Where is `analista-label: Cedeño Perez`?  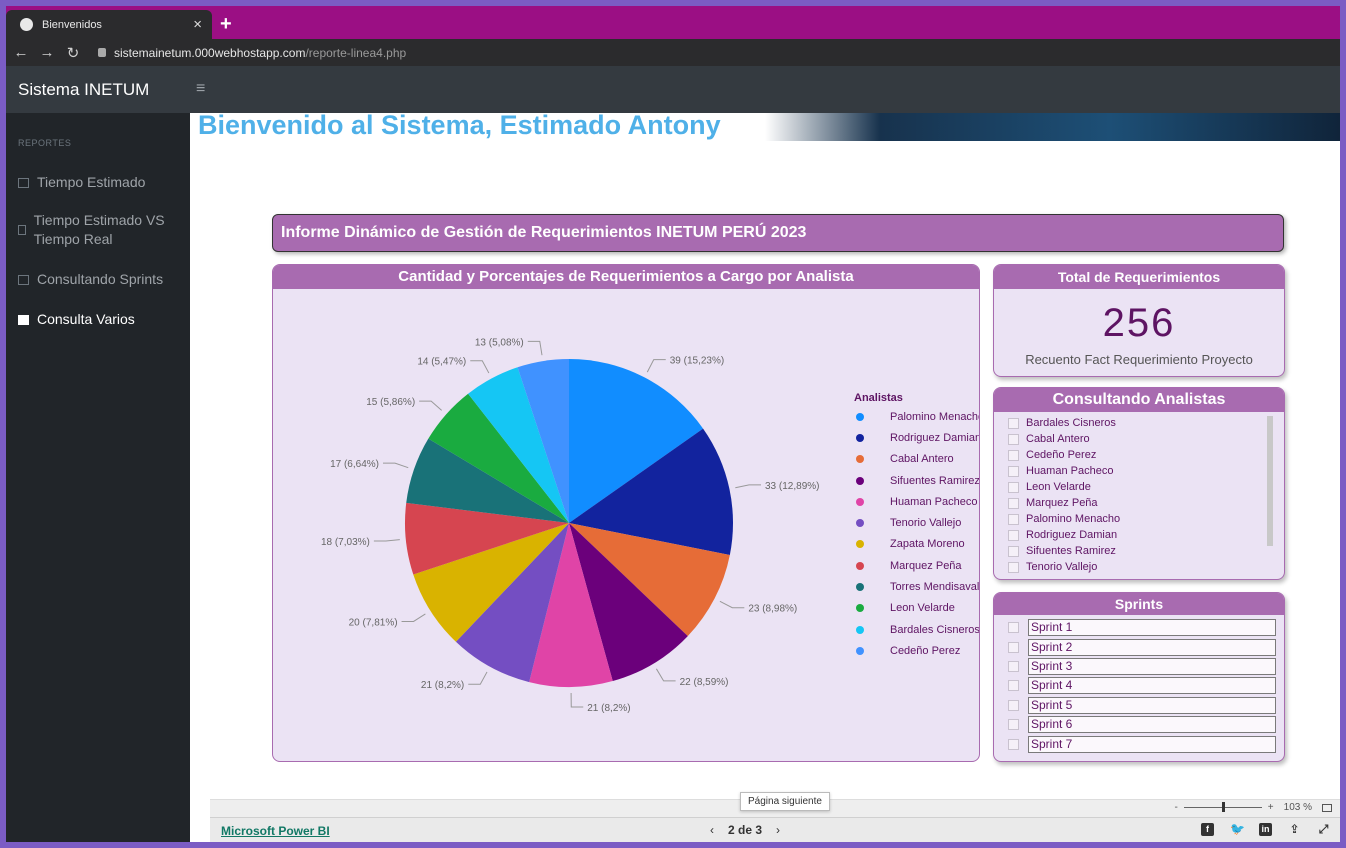
analista-label: Cedeño Perez is located at coordinates (1061, 455).